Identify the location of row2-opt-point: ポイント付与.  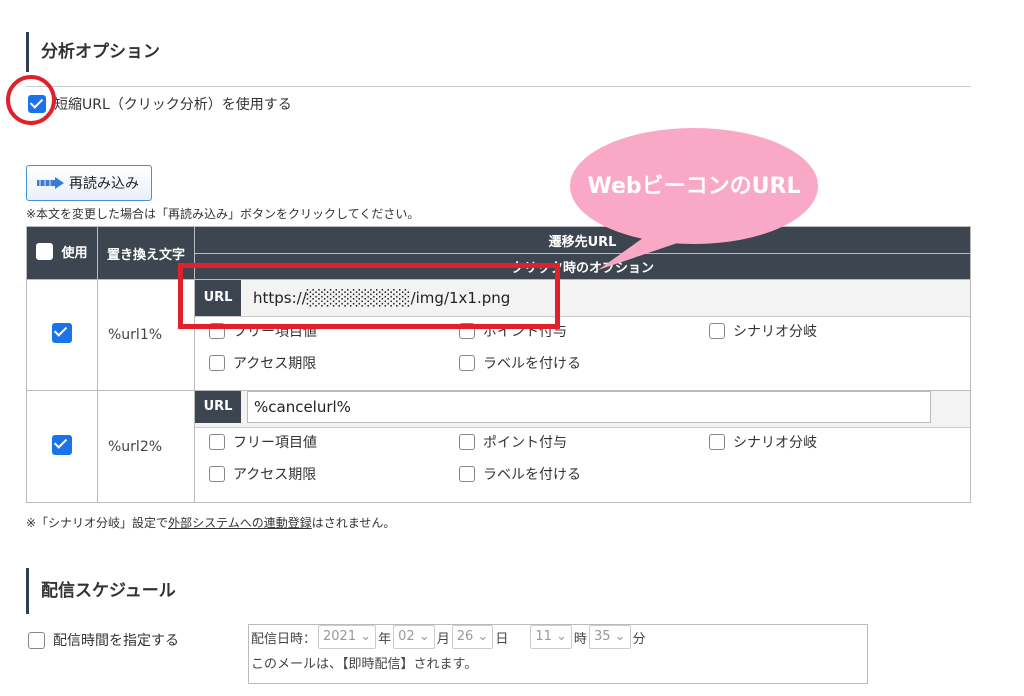
(584, 442).